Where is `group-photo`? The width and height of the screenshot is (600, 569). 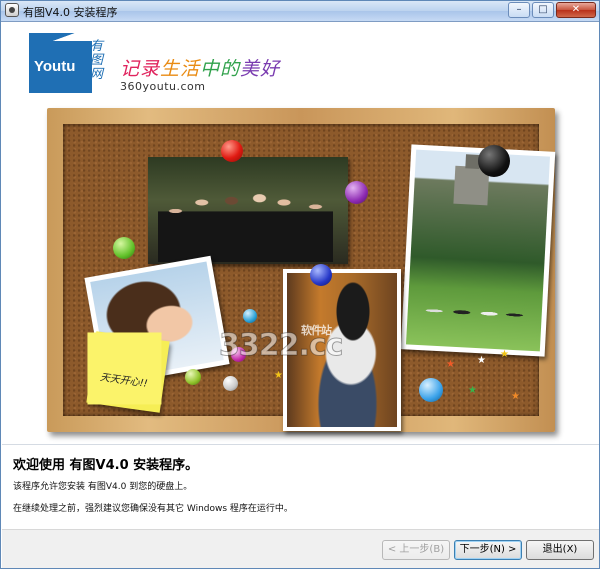 group-photo is located at coordinates (248, 210).